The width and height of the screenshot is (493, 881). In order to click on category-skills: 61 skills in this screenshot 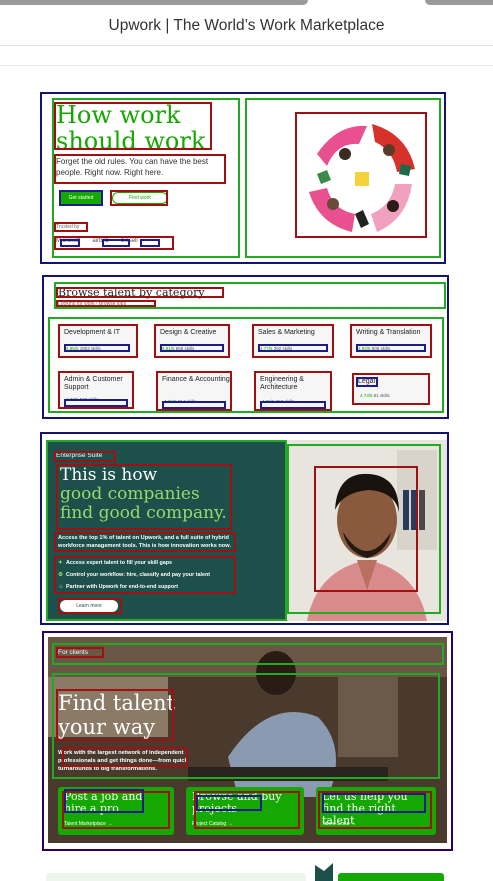, I will do `click(381, 395)`.